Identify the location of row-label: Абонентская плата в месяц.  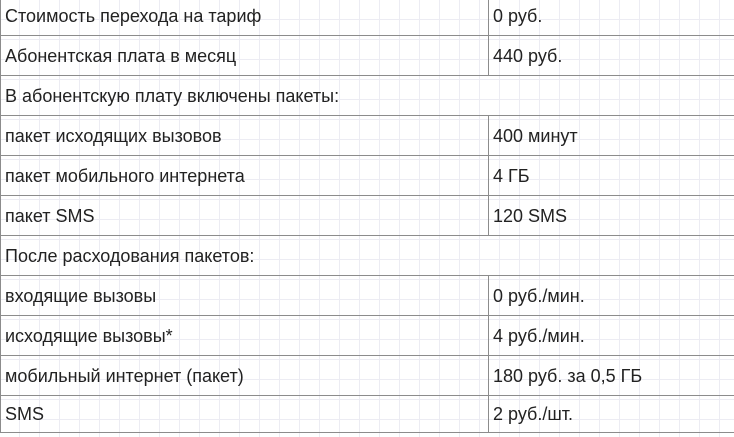
(244, 55).